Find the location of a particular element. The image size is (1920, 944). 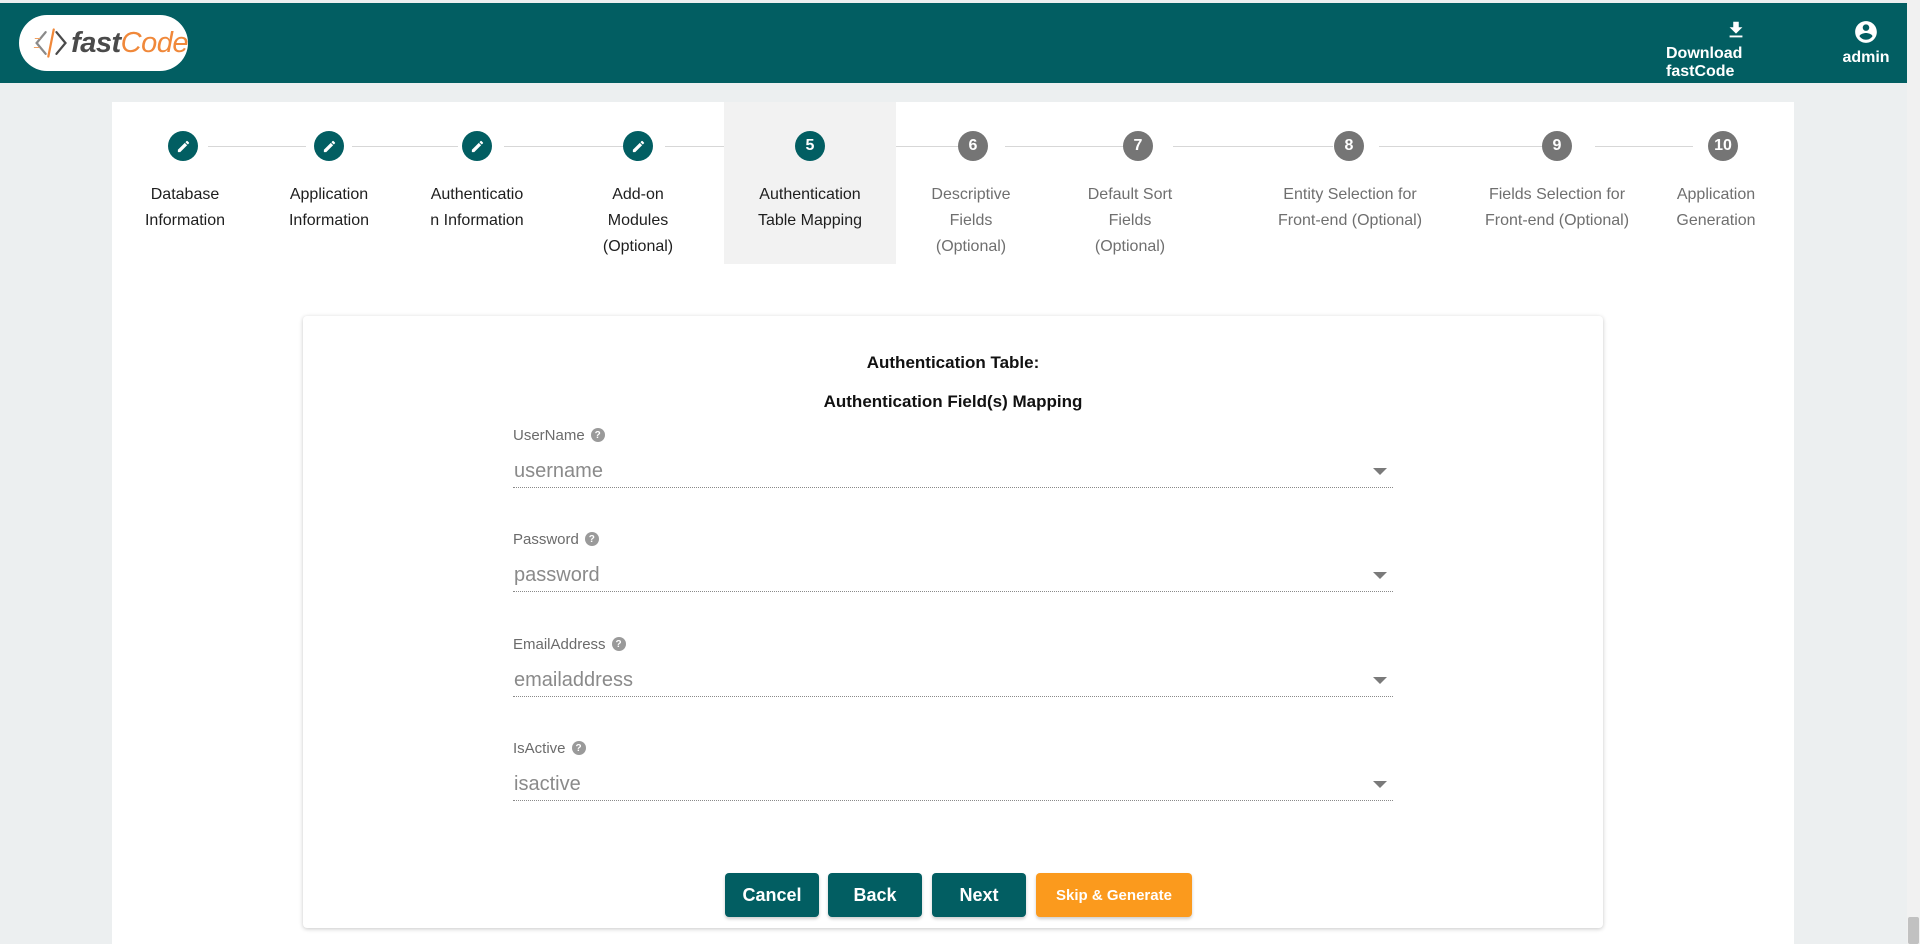

step-4-circle is located at coordinates (638, 146).